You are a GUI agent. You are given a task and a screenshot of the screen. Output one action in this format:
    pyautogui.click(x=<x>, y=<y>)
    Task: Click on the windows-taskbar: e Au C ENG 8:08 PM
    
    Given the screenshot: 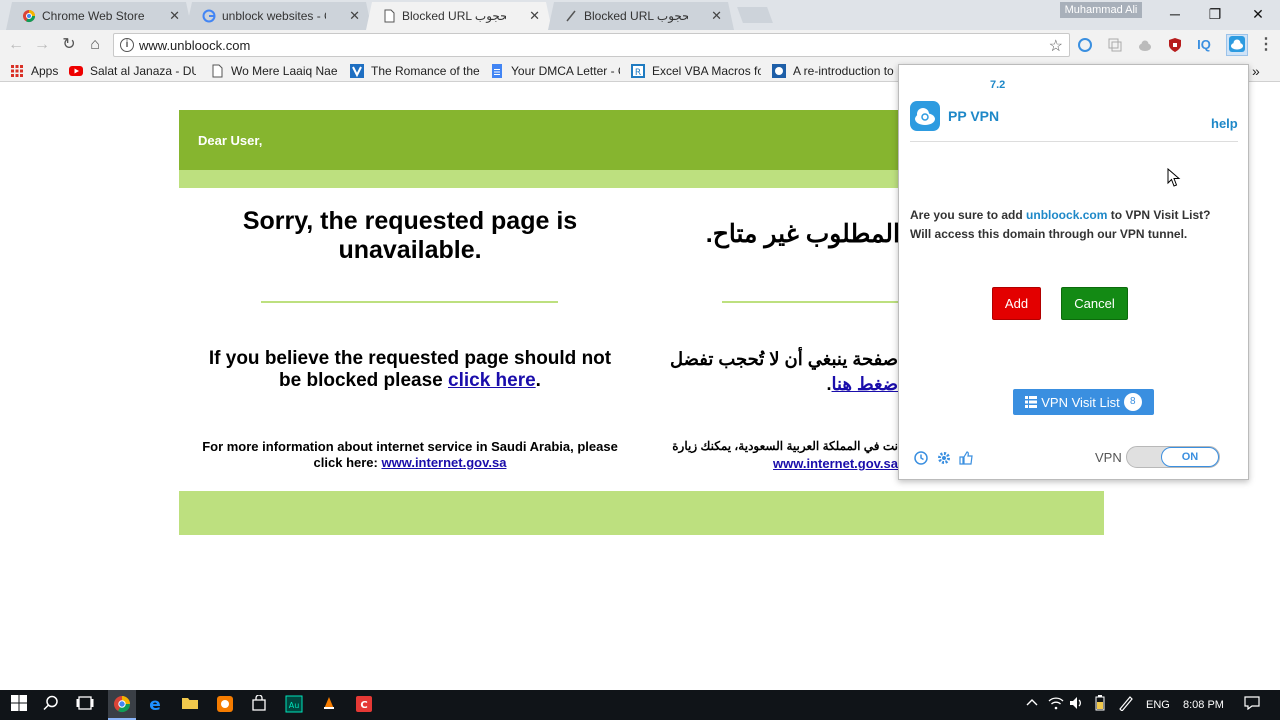 What is the action you would take?
    pyautogui.click(x=640, y=705)
    